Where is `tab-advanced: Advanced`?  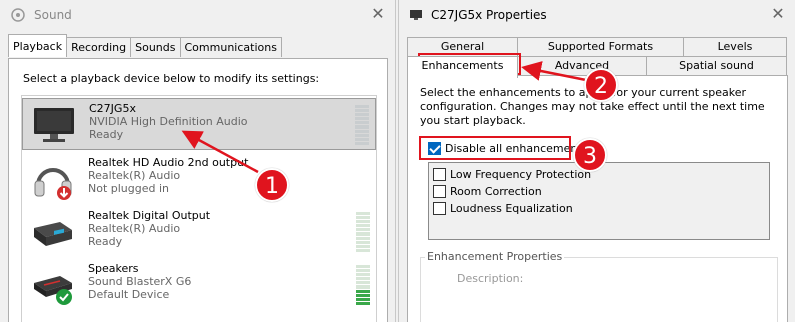
tab-advanced: Advanced is located at coordinates (582, 65).